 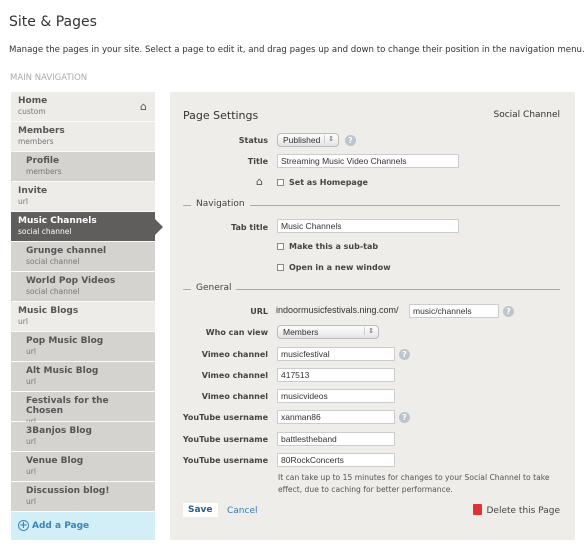 What do you see at coordinates (336, 417) in the screenshot?
I see `youtube-username-input: xanman86` at bounding box center [336, 417].